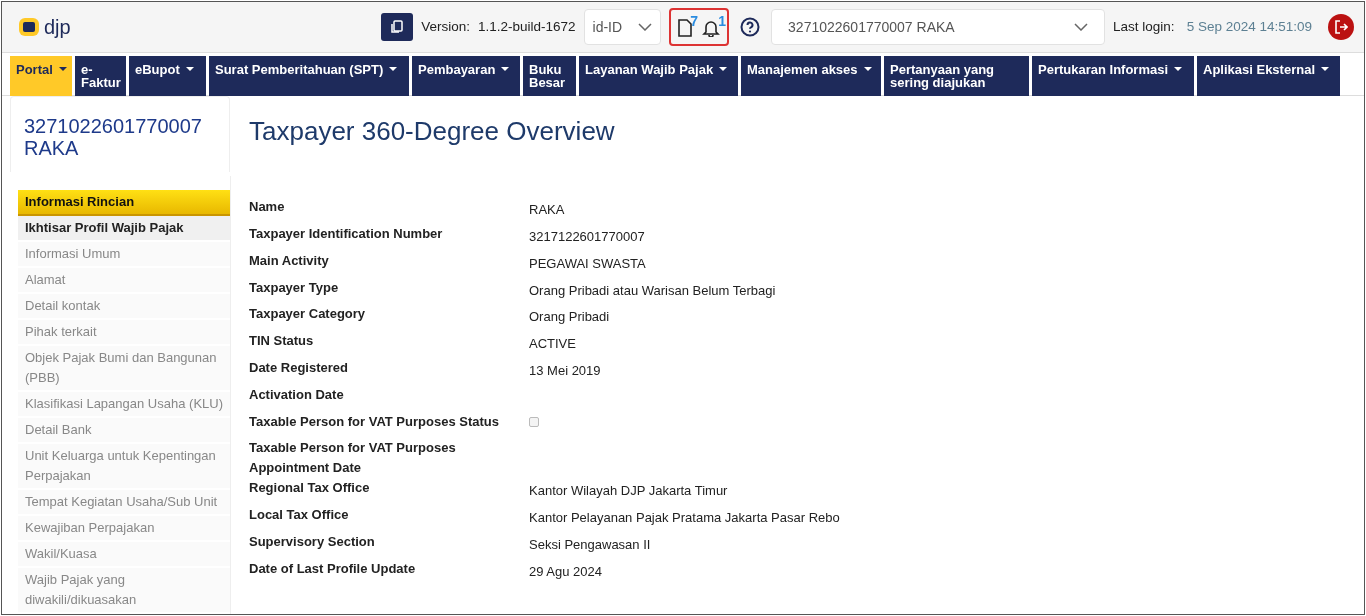 The image size is (1366, 616). I want to click on sidebar-item: Alamat, so click(124, 280).